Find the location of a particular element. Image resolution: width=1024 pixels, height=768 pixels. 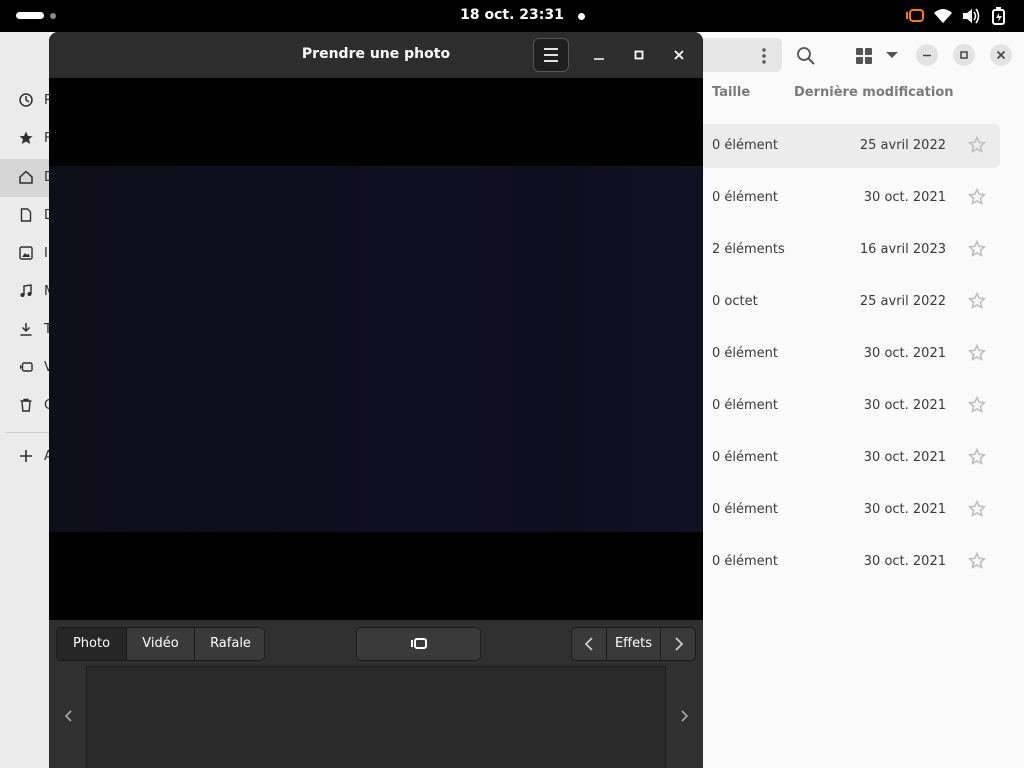

kebab-menu-icon is located at coordinates (764, 56).